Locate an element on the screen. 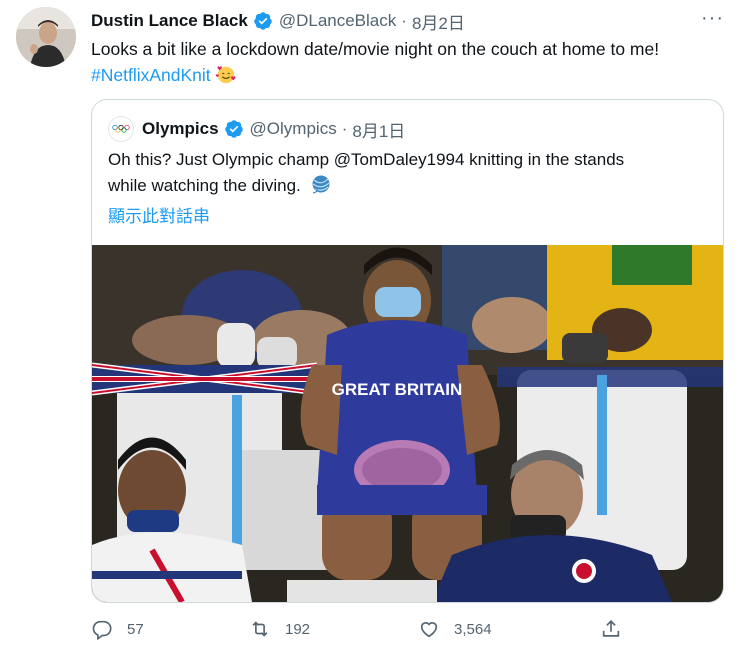 The width and height of the screenshot is (744, 661). photo-jersey-text: GREAT BRITAIN is located at coordinates (397, 389).